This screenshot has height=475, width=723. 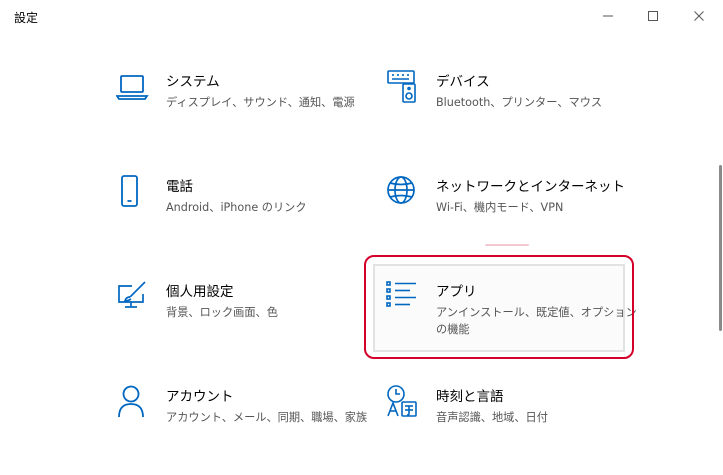 What do you see at coordinates (133, 297) in the screenshot?
I see `paint-monitor-icon` at bounding box center [133, 297].